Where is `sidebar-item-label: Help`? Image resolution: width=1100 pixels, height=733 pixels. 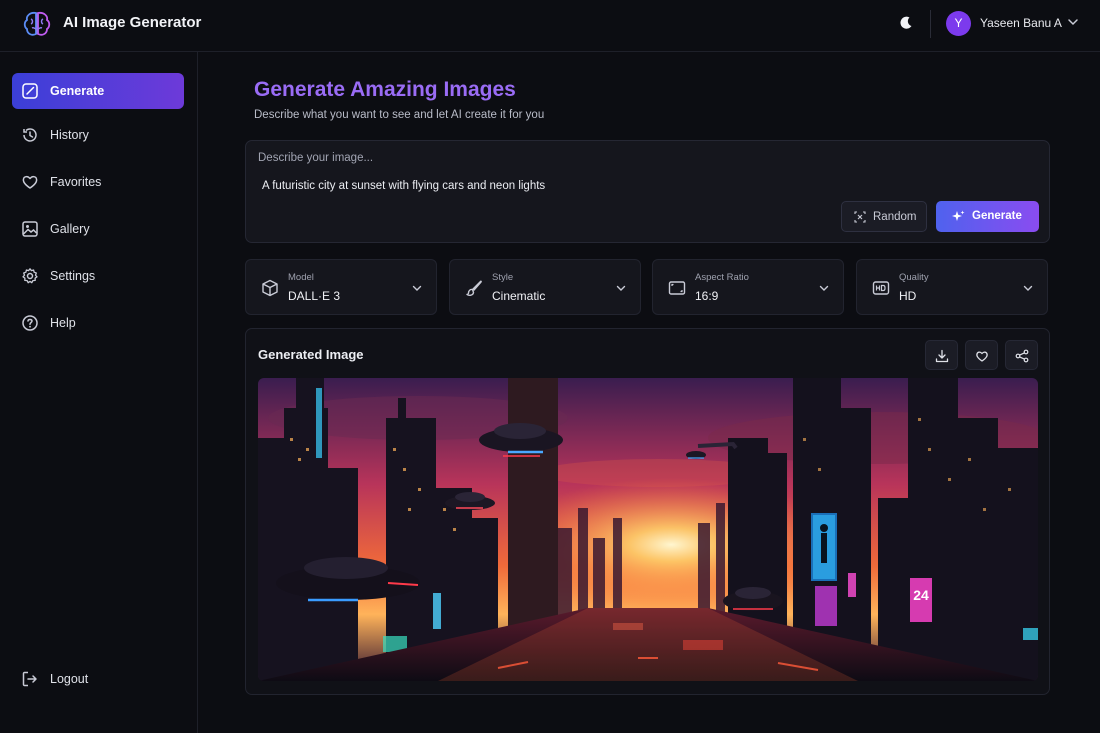
sidebar-item-label: Help is located at coordinates (63, 323).